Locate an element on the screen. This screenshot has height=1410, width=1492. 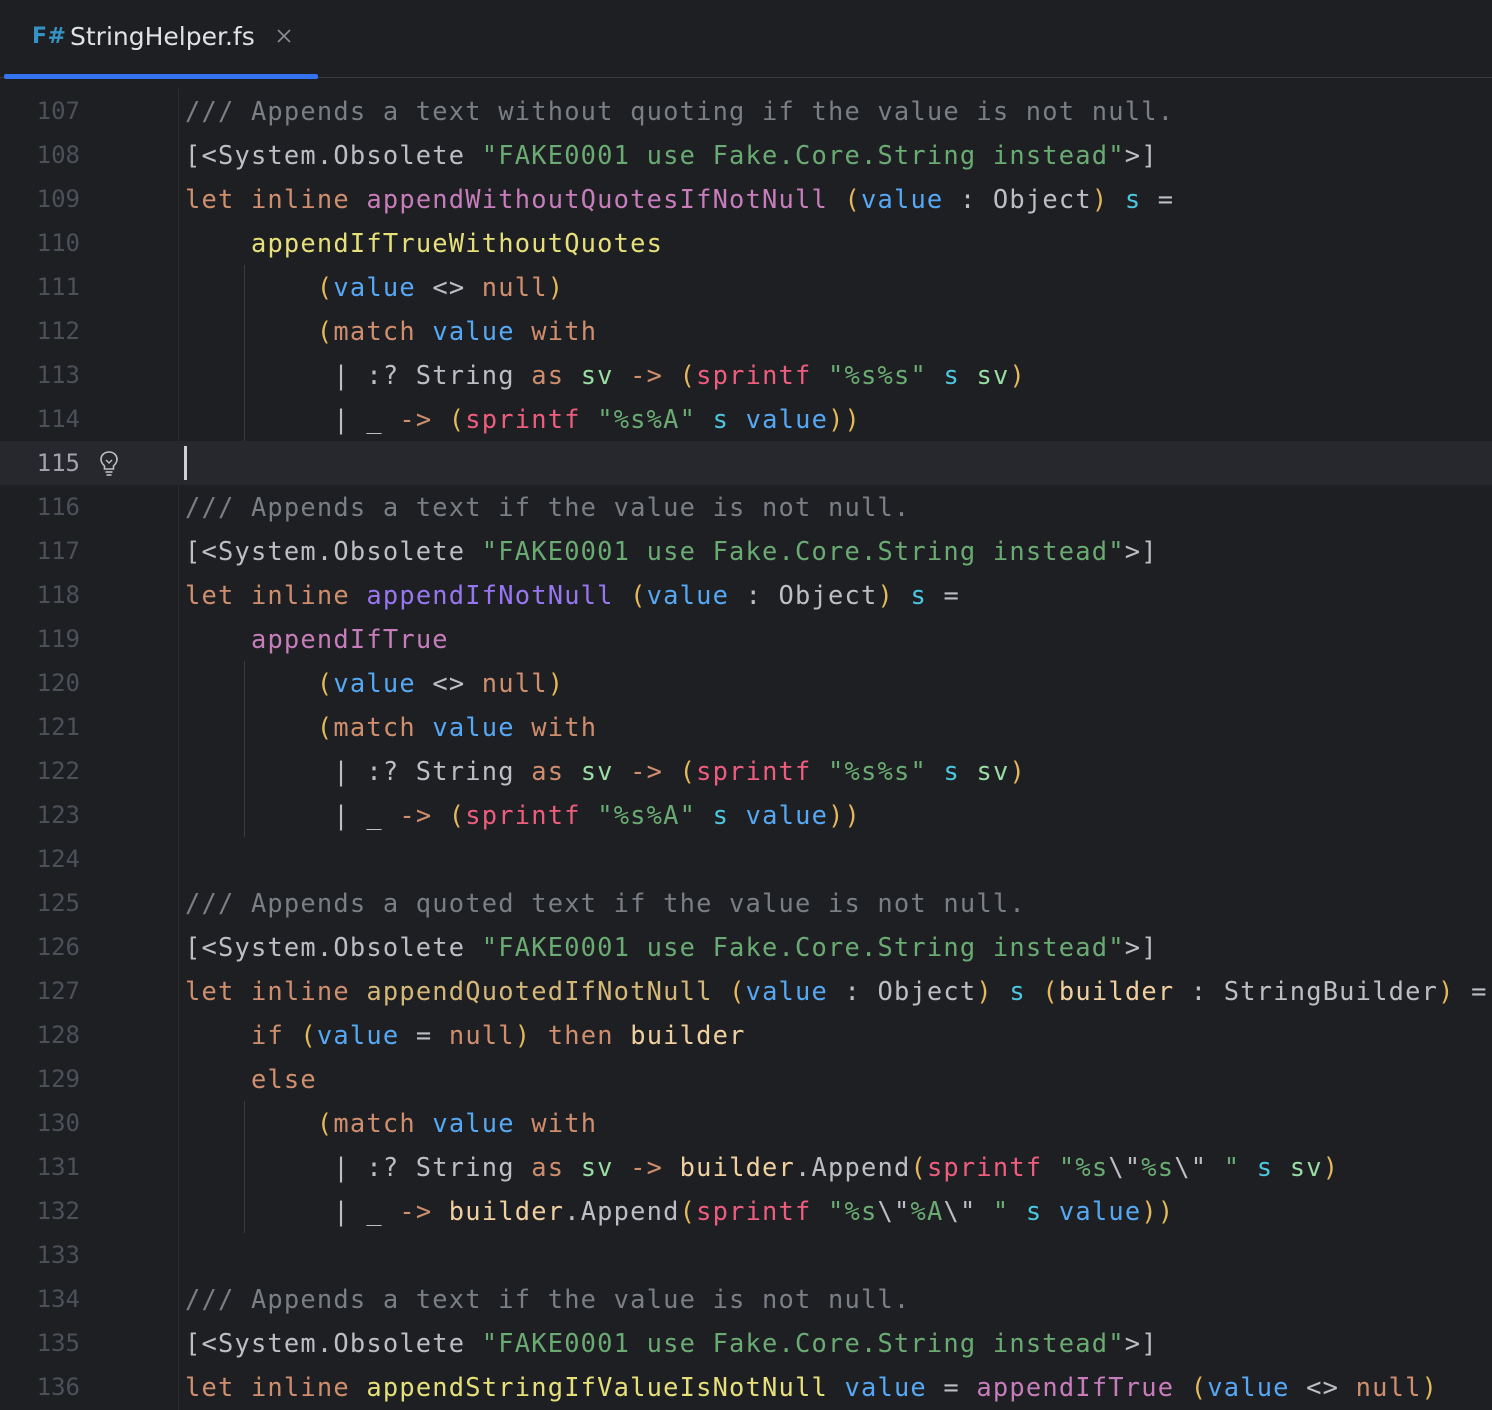
code-token: ) is located at coordinates (1017, 771).